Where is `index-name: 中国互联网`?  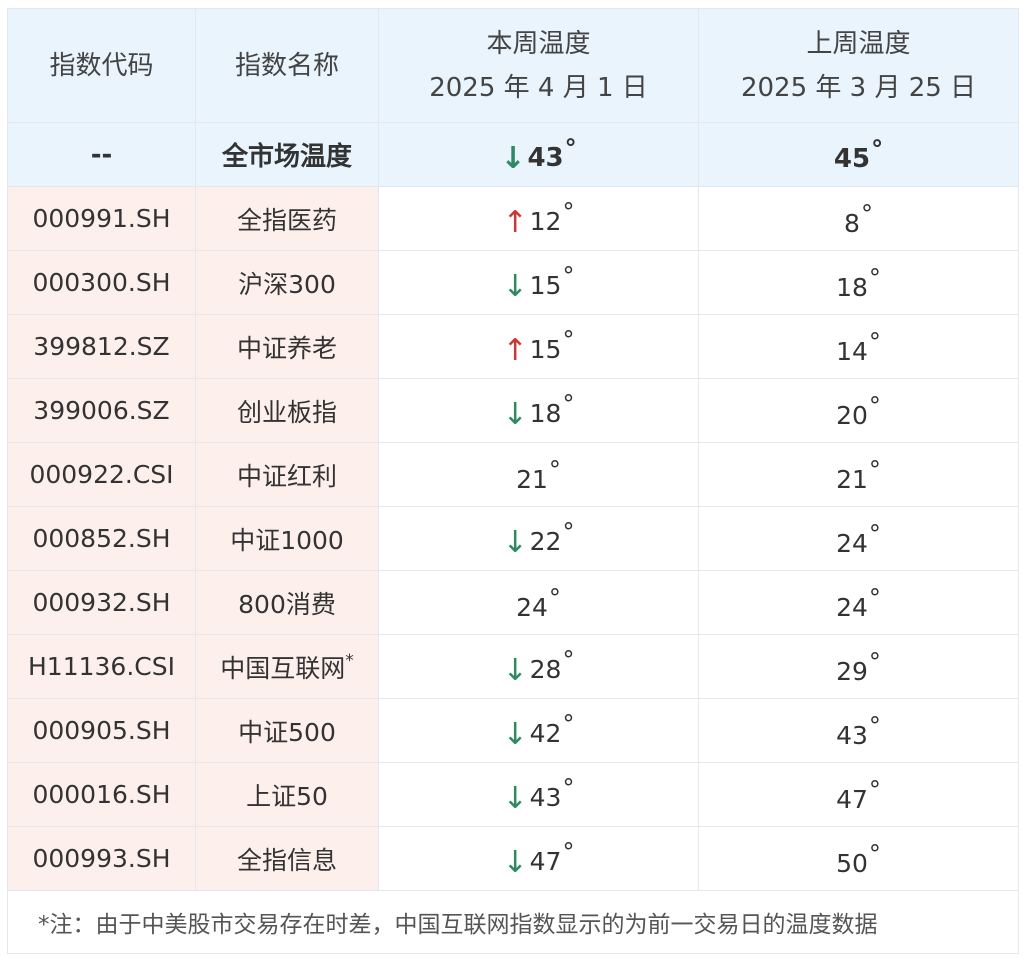 index-name: 中国互联网 is located at coordinates (283, 668).